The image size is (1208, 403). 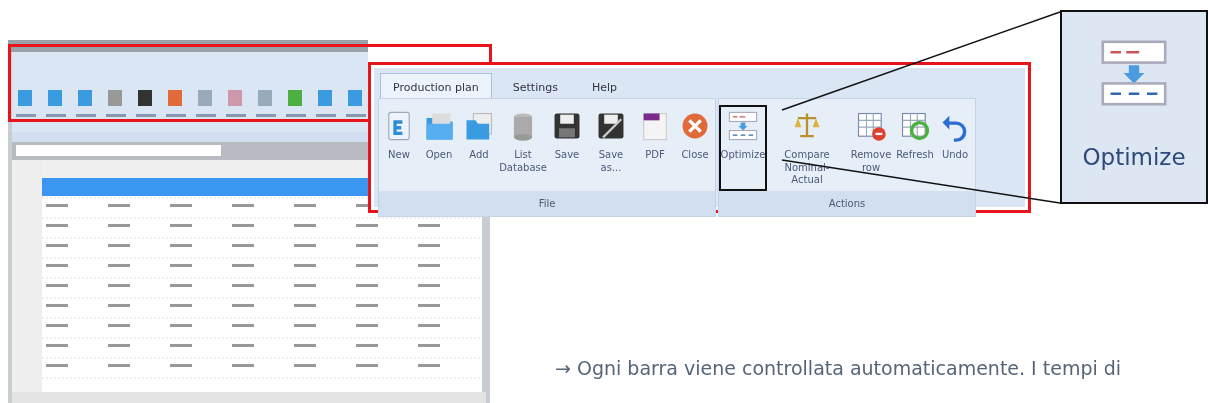 What do you see at coordinates (839, 368) in the screenshot?
I see `caption-text: → Ogni barra viene controllata automaticamente. I tempi di` at bounding box center [839, 368].